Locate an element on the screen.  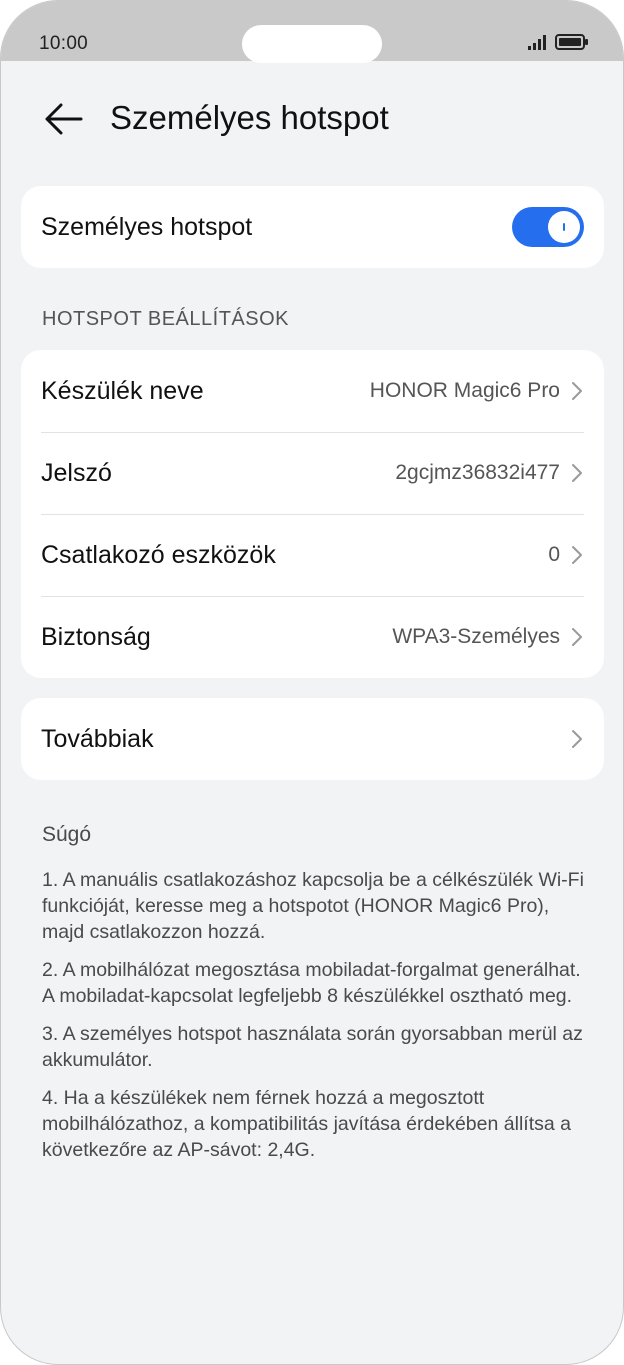
row-value: WPA3-Személyes is located at coordinates (476, 636).